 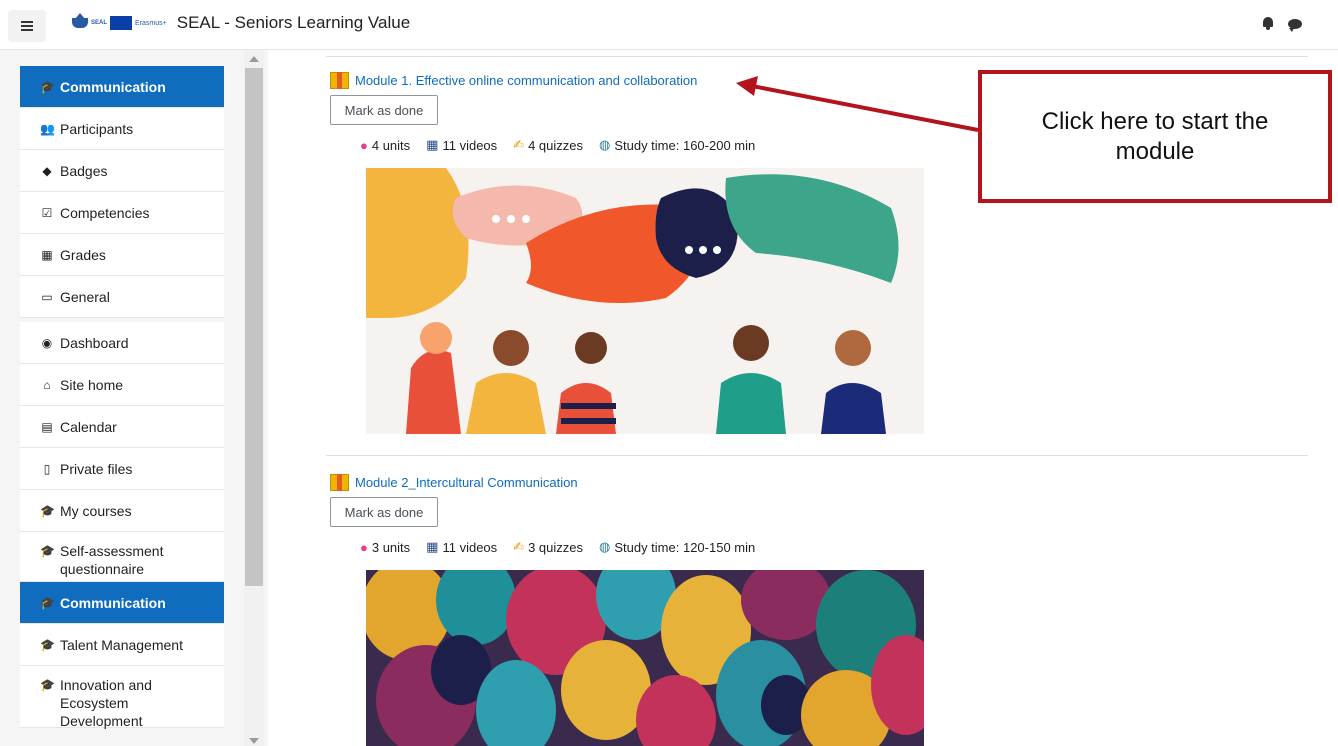 I want to click on sidebar-item-communication: 🎓 Communication, so click(x=122, y=87).